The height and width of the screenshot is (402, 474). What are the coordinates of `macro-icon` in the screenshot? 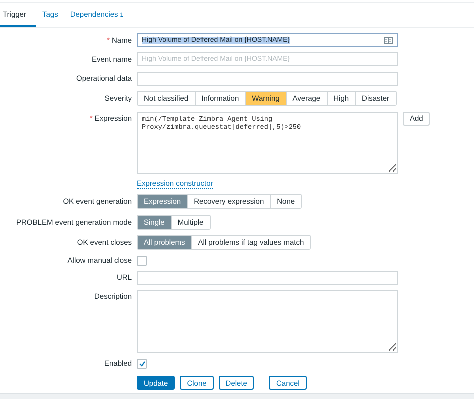 It's located at (388, 40).